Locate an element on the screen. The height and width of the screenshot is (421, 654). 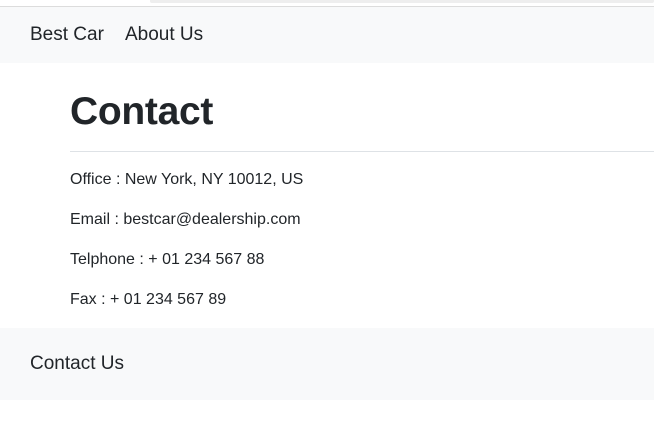
brand-link: Best Car is located at coordinates (67, 35).